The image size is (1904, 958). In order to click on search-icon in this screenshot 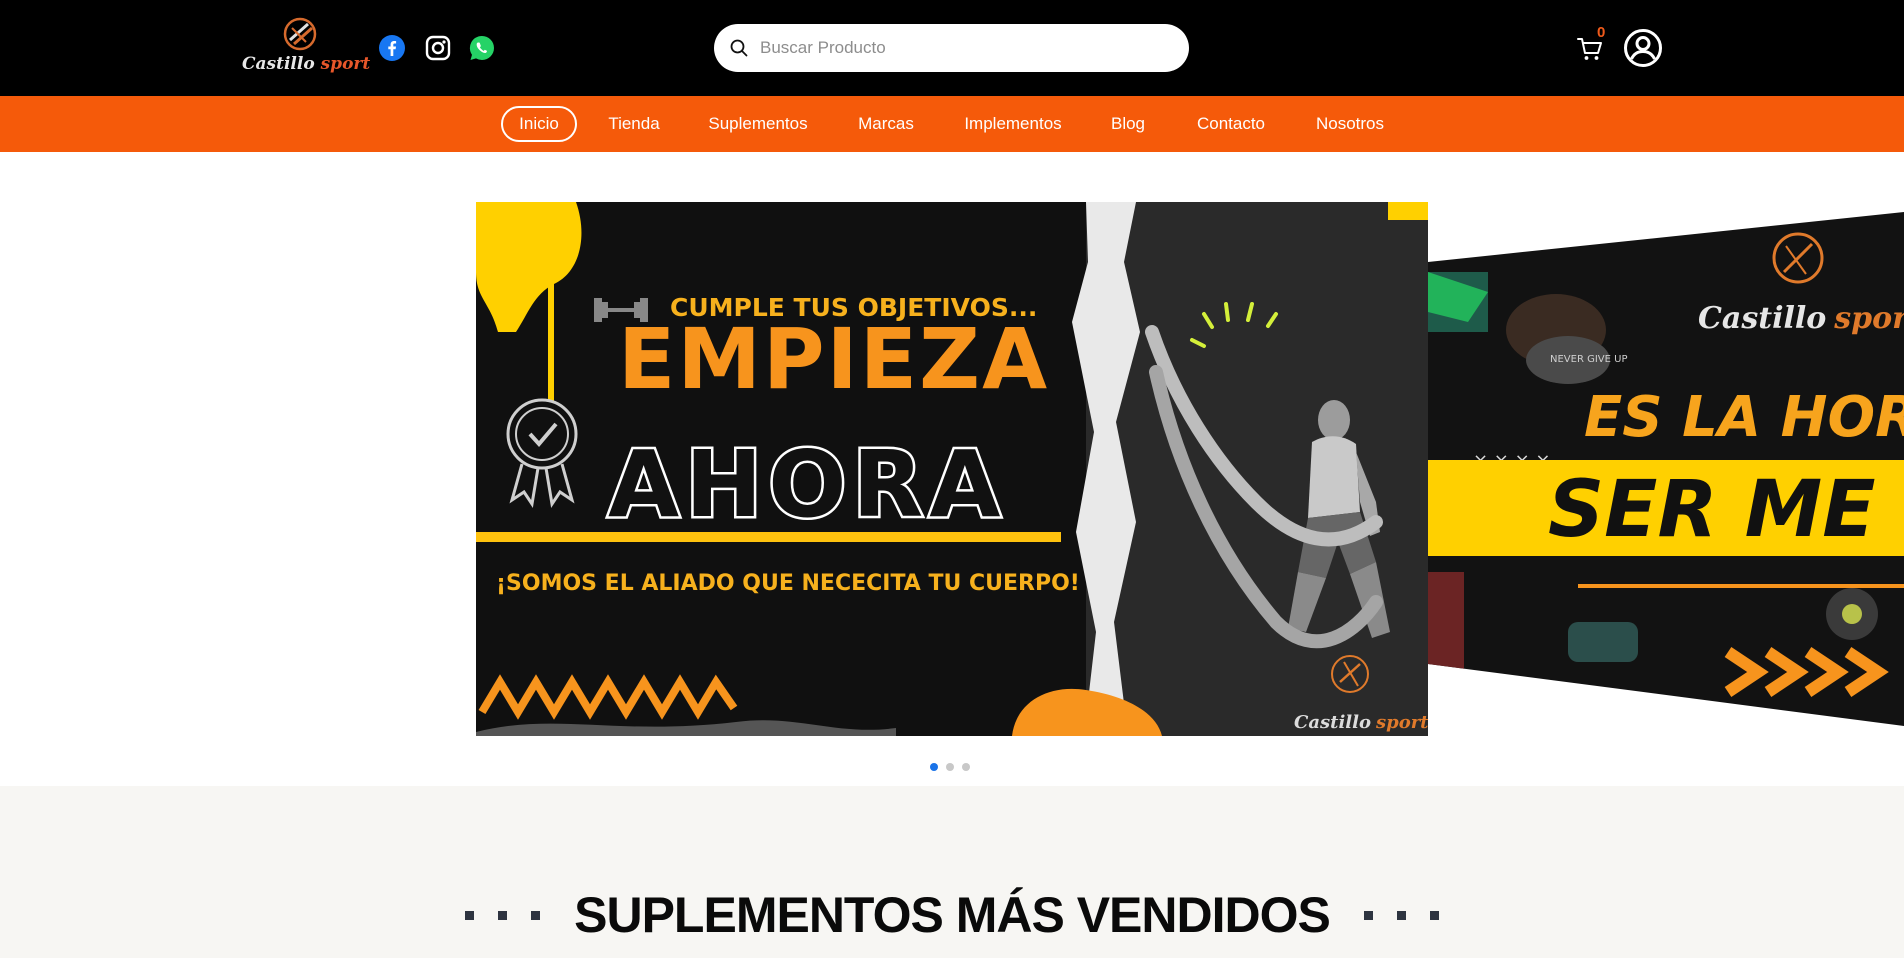, I will do `click(739, 48)`.